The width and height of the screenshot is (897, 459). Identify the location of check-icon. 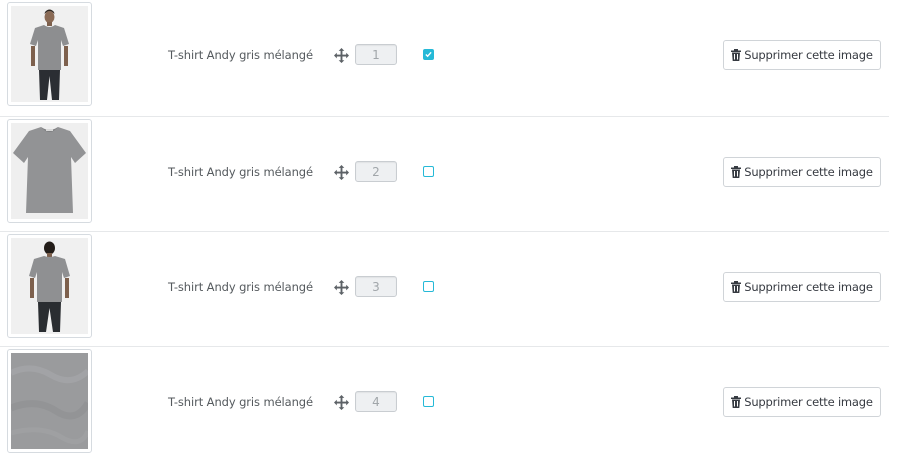
(428, 54).